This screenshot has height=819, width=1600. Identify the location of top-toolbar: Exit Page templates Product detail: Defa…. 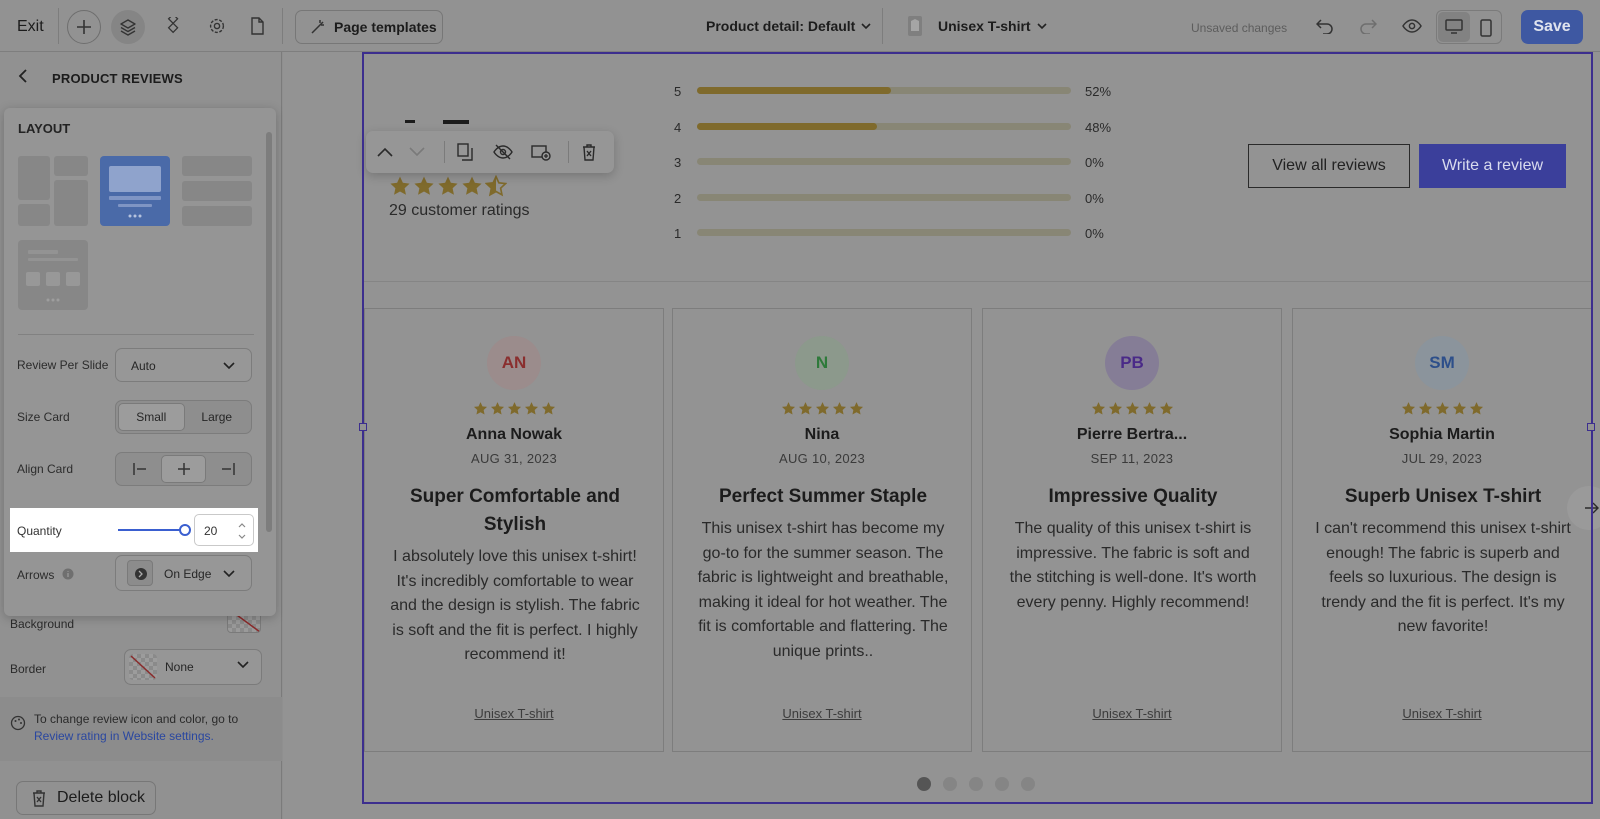
(800, 26).